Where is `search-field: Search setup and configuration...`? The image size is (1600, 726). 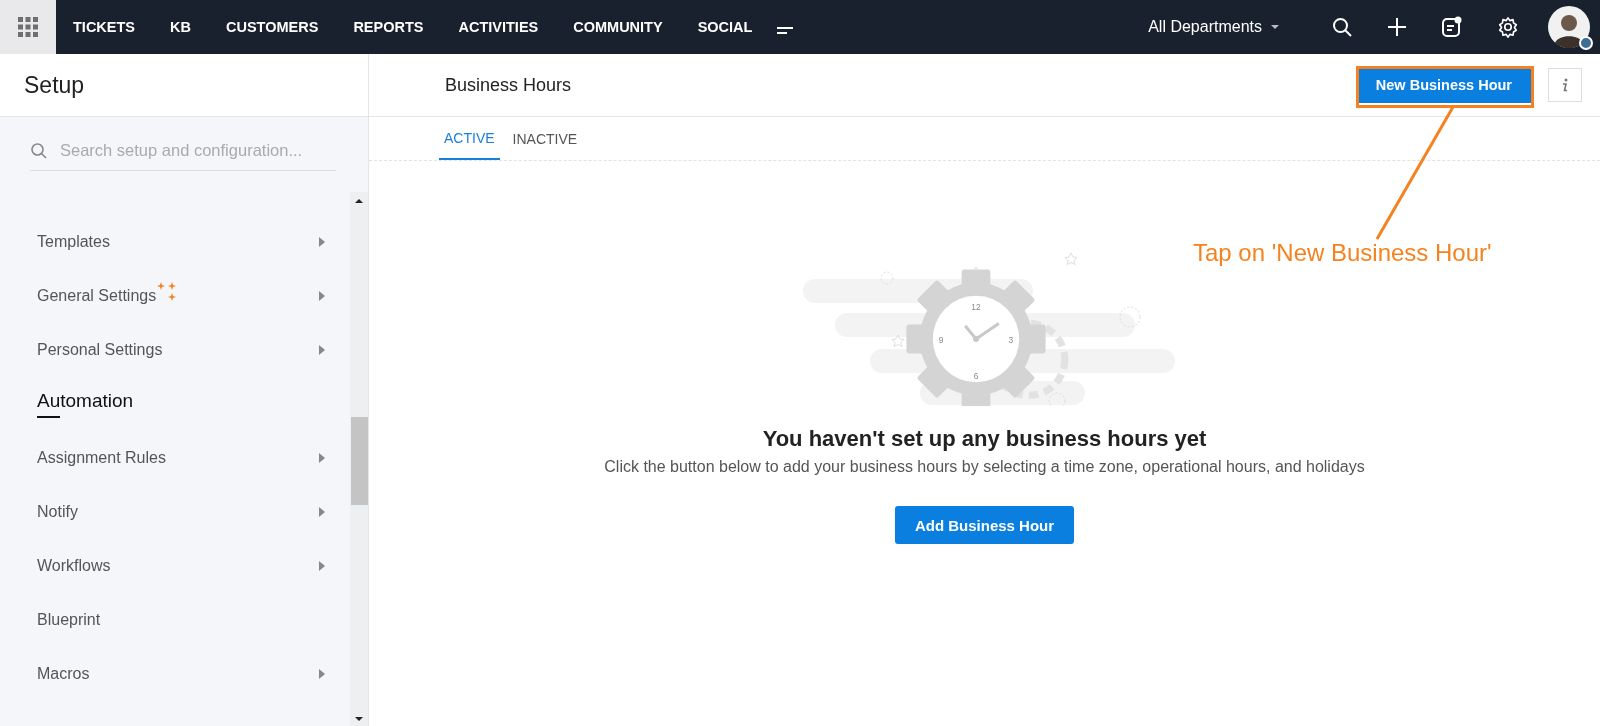 search-field: Search setup and configuration... is located at coordinates (183, 156).